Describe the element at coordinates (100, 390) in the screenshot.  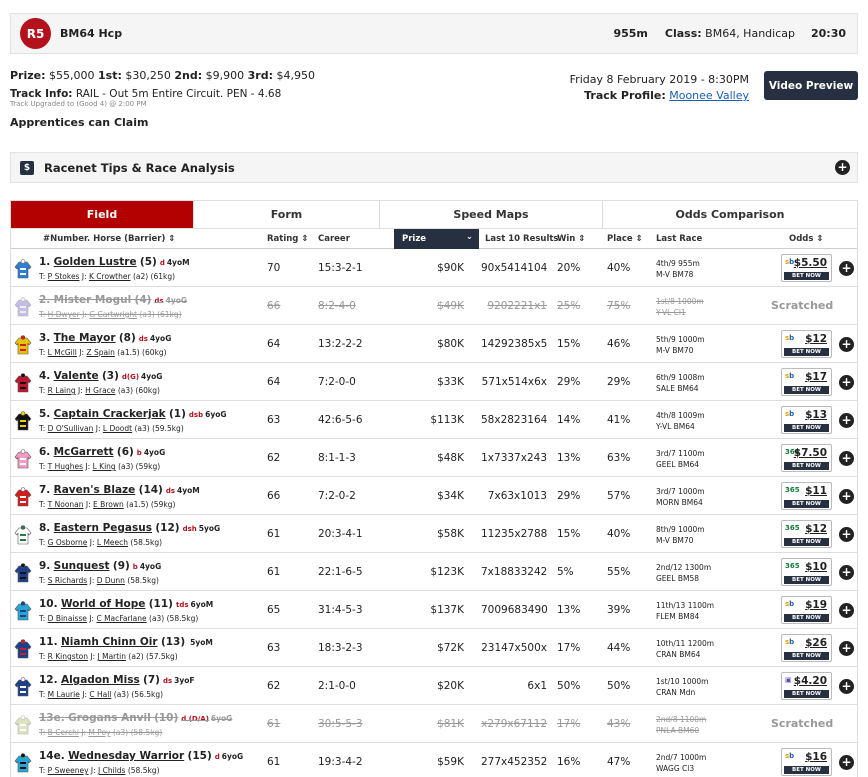
I see `jockey-link: H Grace` at that location.